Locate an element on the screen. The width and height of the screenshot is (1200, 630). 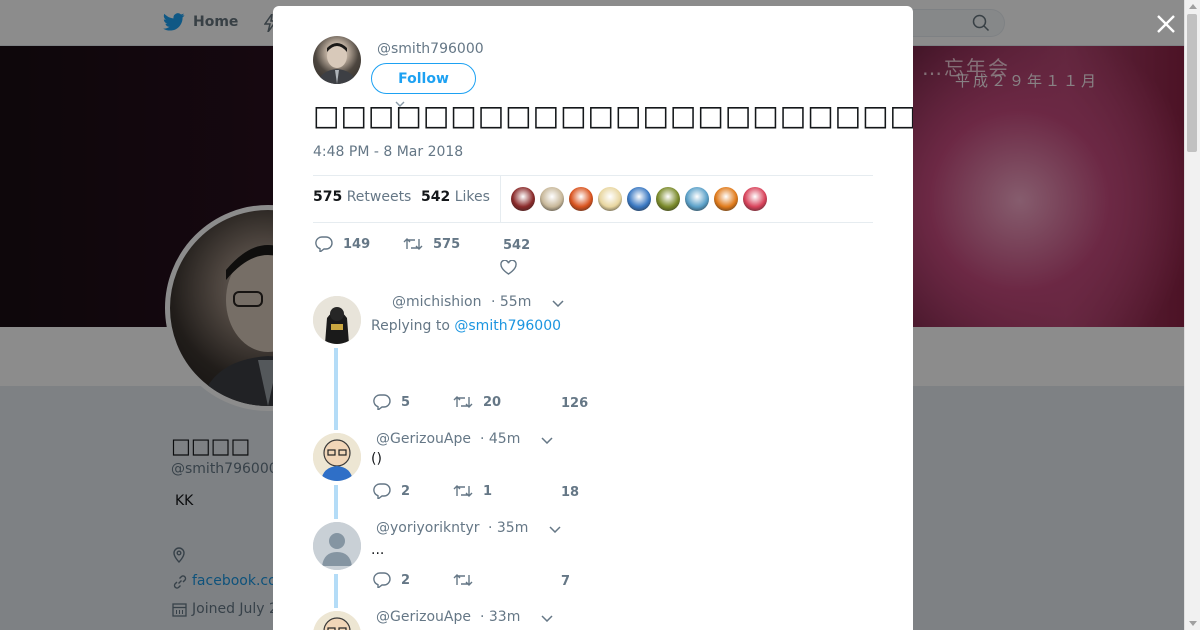
reply-count: 5 is located at coordinates (406, 402).